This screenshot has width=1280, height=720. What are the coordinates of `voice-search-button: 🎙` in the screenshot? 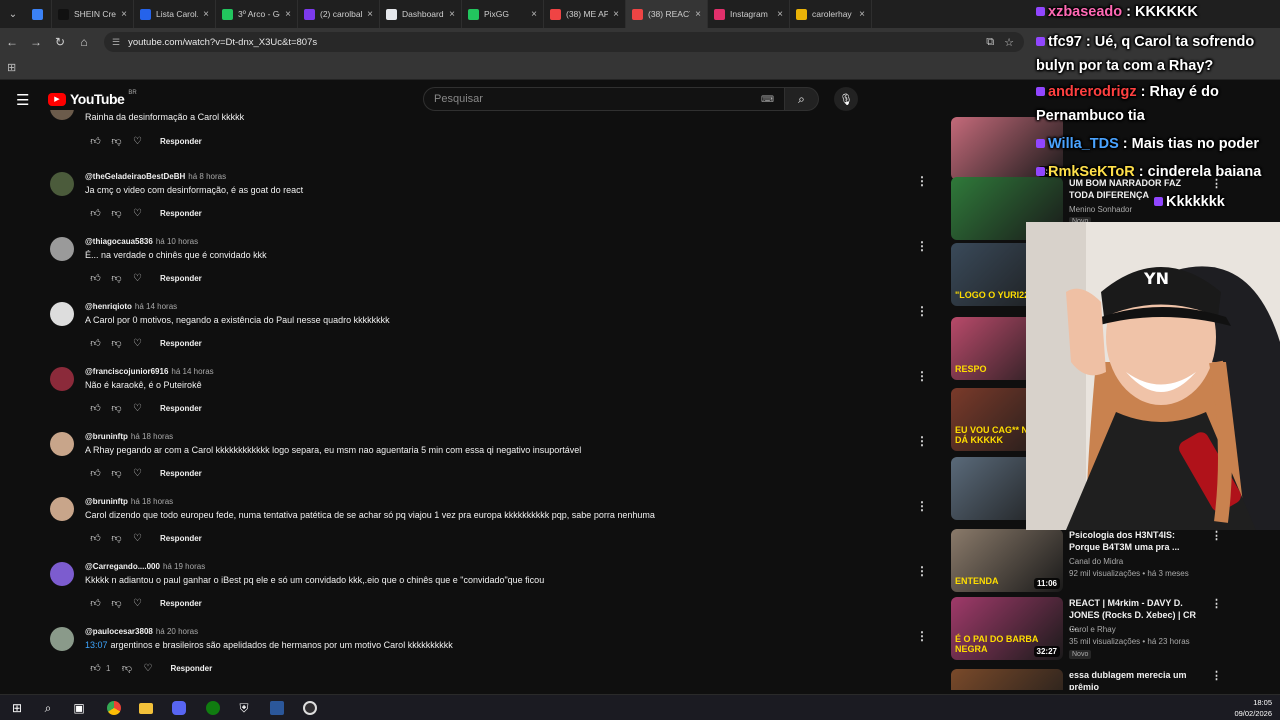 It's located at (846, 99).